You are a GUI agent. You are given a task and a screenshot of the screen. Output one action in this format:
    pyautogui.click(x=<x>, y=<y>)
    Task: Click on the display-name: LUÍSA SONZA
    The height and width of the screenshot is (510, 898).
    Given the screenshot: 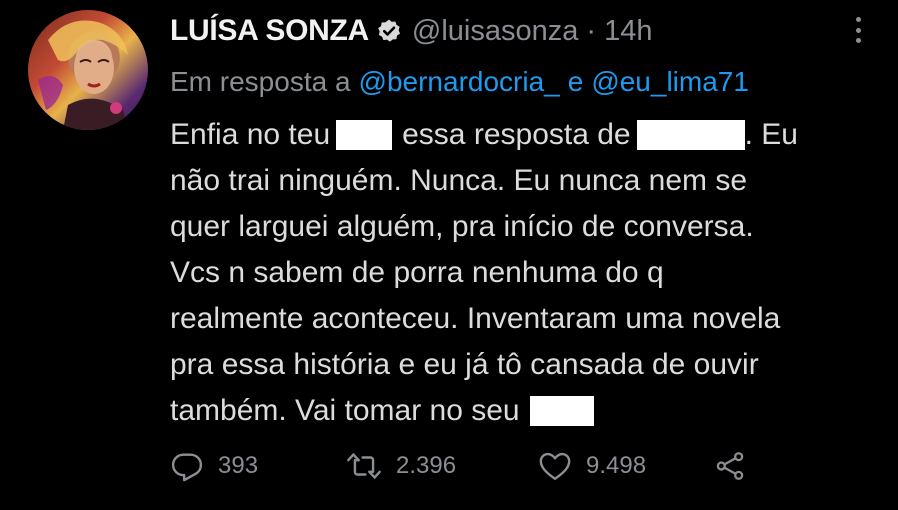 What is the action you would take?
    pyautogui.click(x=269, y=31)
    